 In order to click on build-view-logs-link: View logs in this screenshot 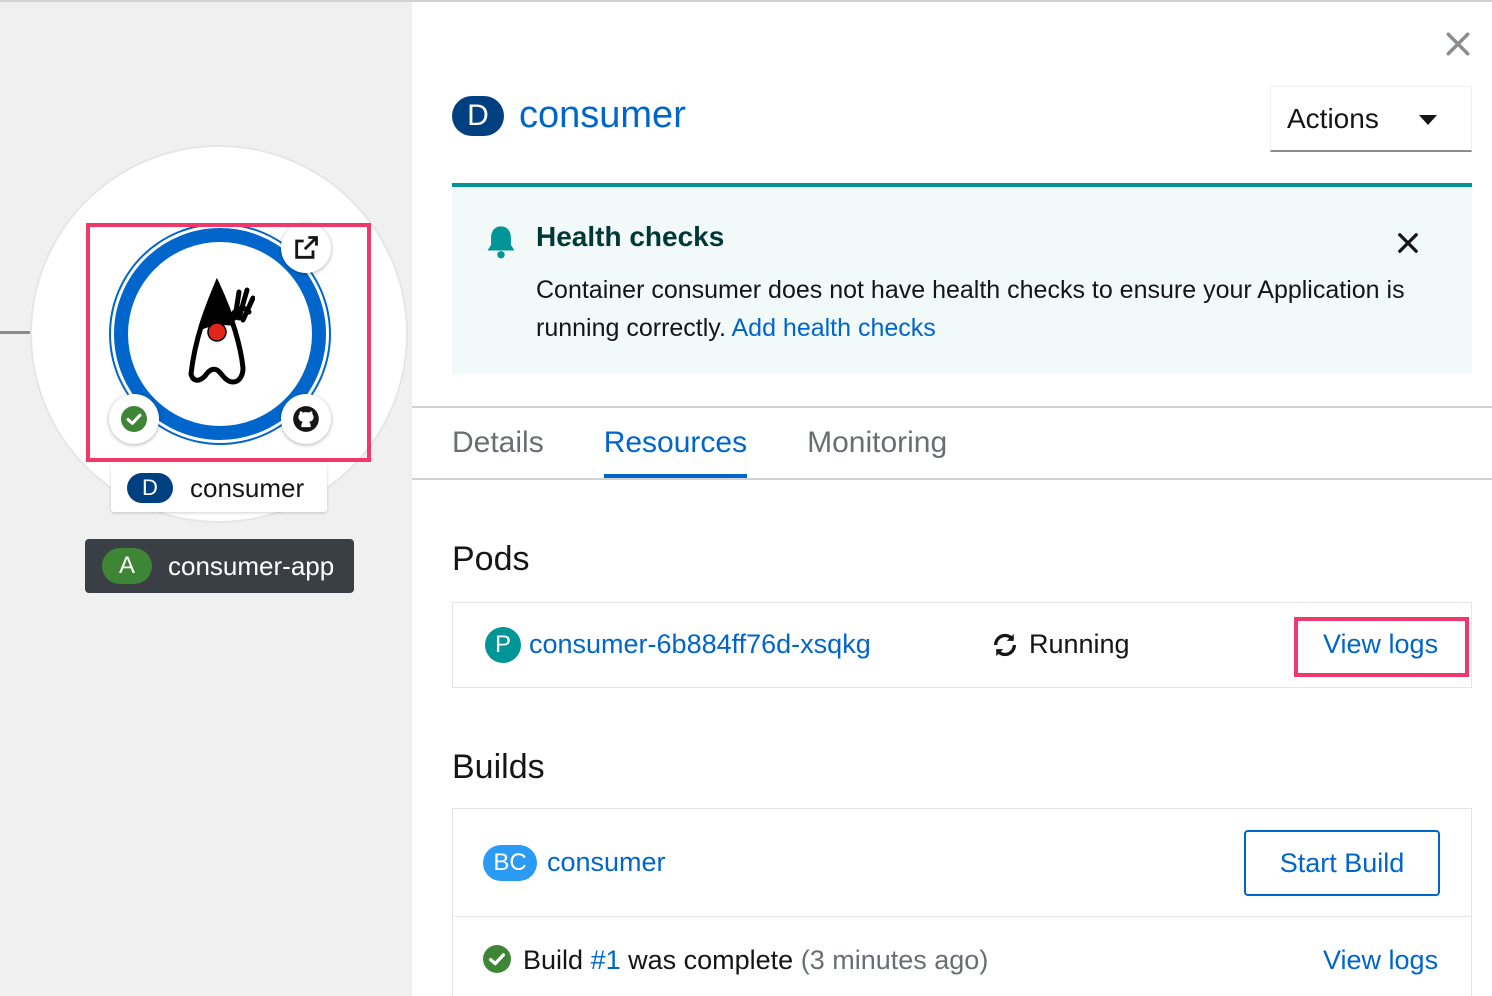, I will do `click(1380, 960)`.